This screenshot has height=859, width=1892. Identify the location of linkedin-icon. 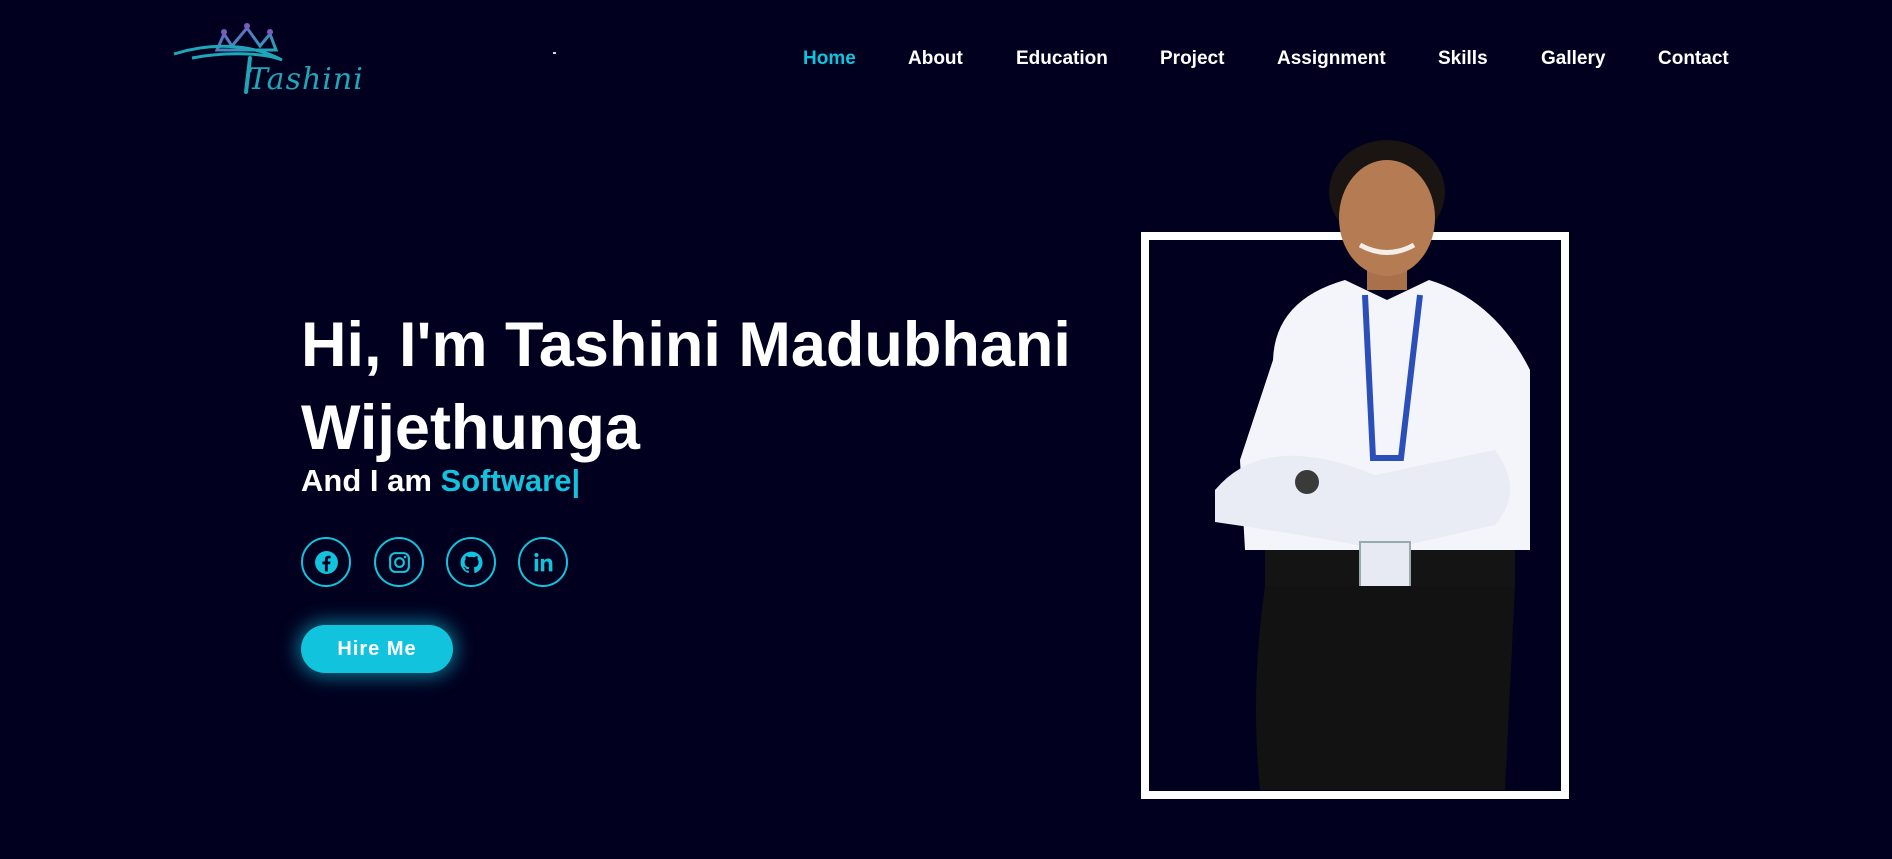
(542, 561).